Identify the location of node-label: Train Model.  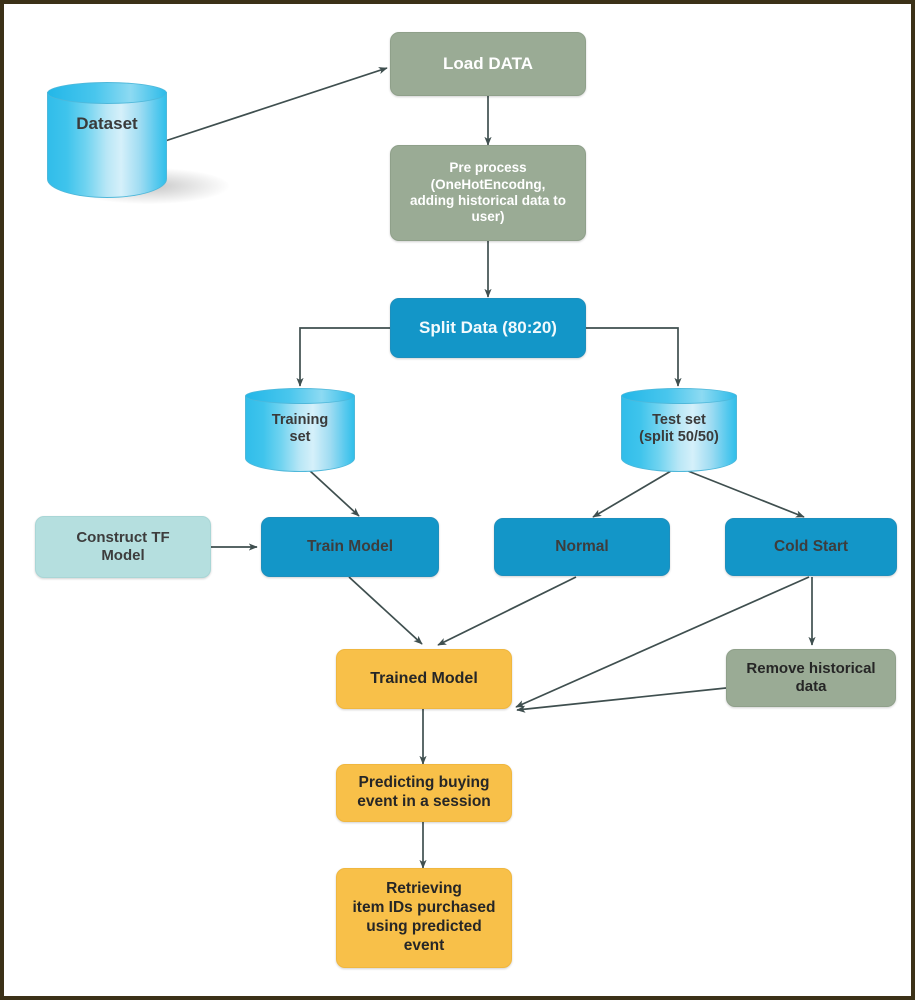
(350, 546).